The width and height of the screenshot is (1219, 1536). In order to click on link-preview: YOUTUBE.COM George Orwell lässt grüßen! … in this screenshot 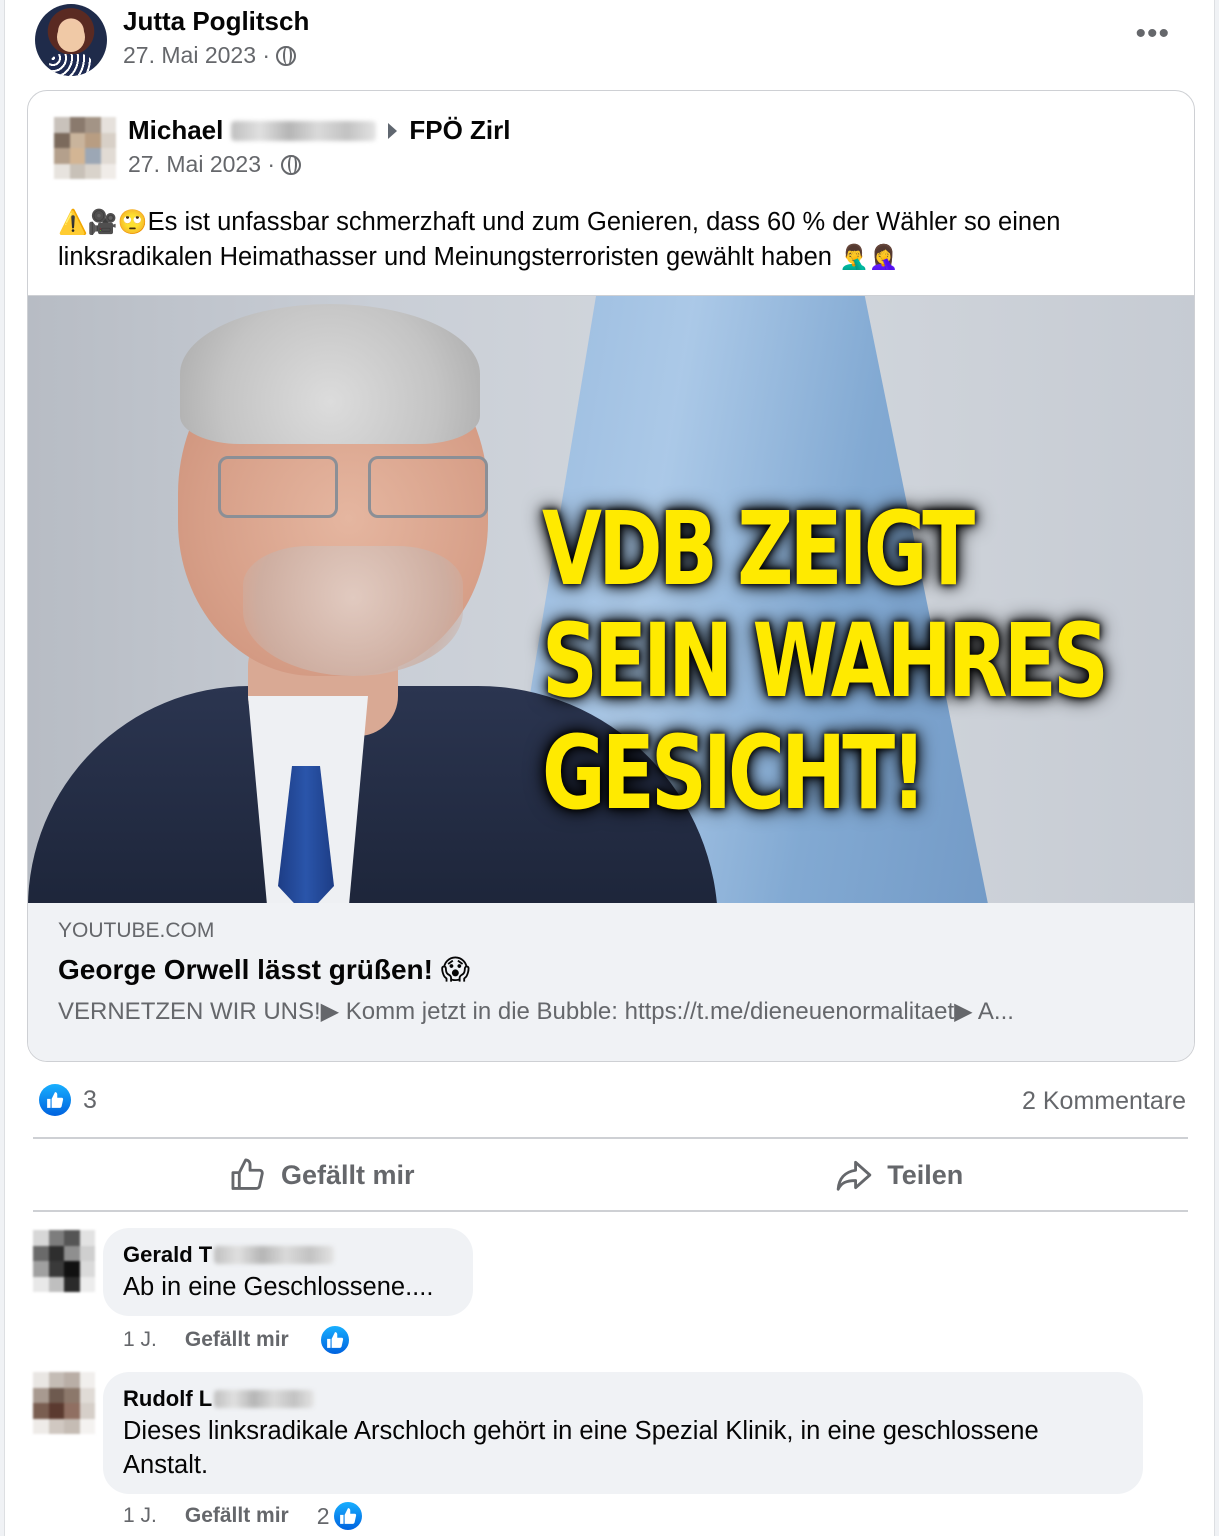, I will do `click(611, 982)`.